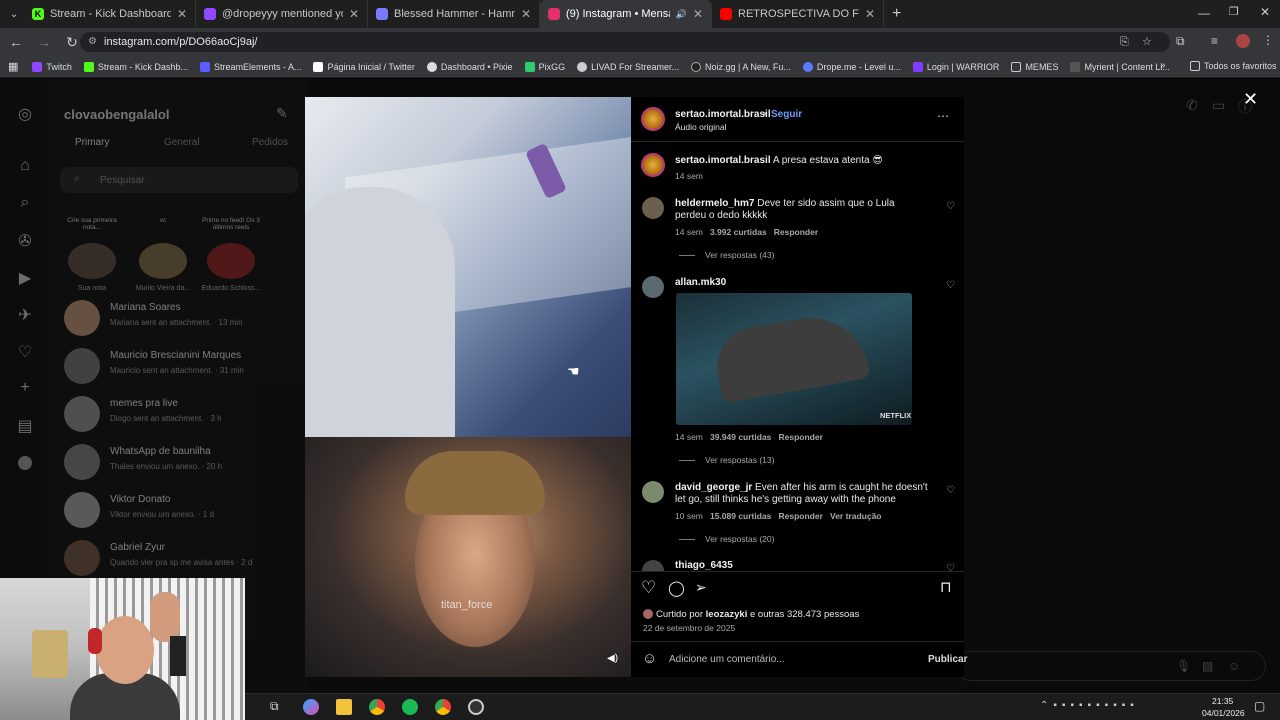 The image size is (1280, 720). I want to click on comment-gif: NETFLIX, so click(794, 359).